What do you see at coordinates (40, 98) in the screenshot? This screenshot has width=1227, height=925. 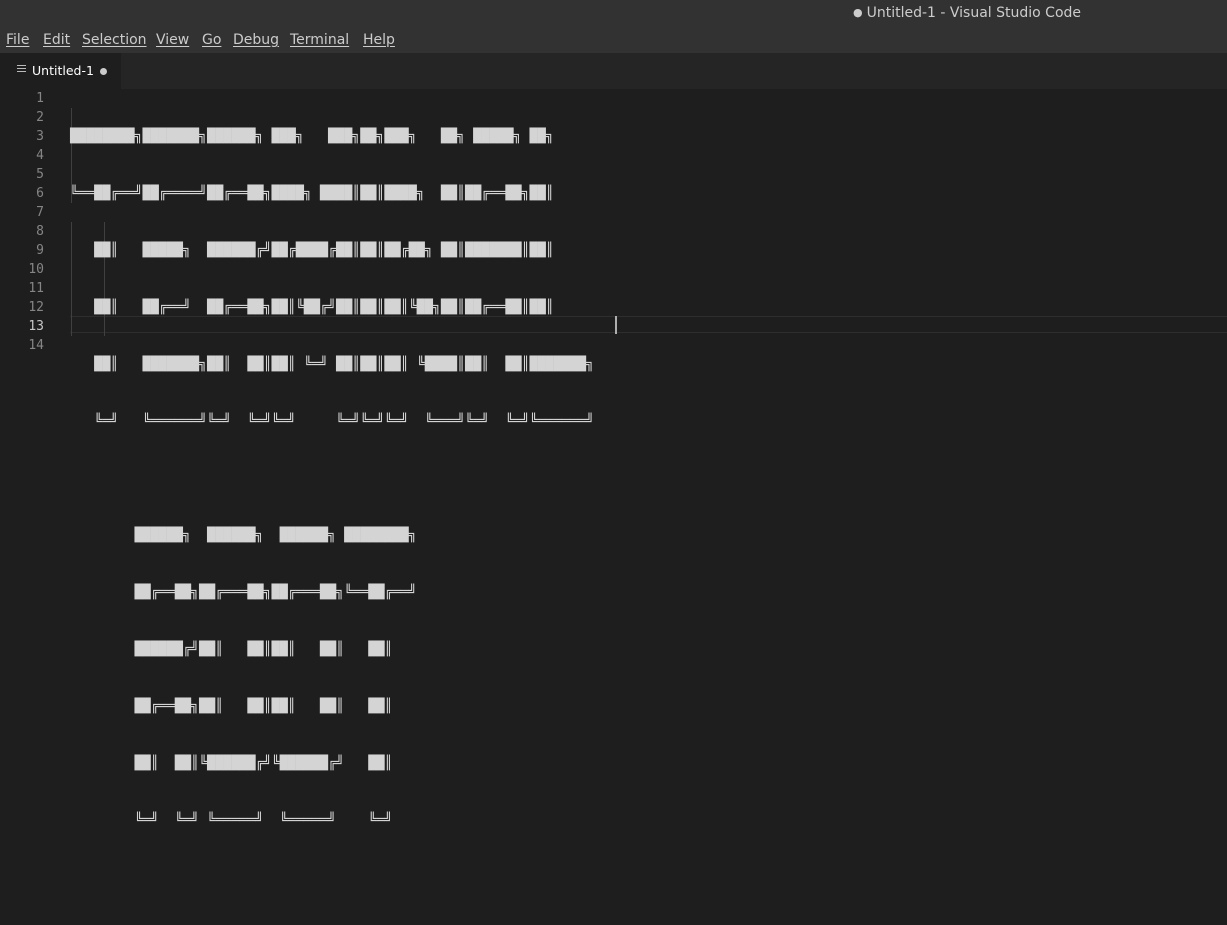 I see `line-number: 1` at bounding box center [40, 98].